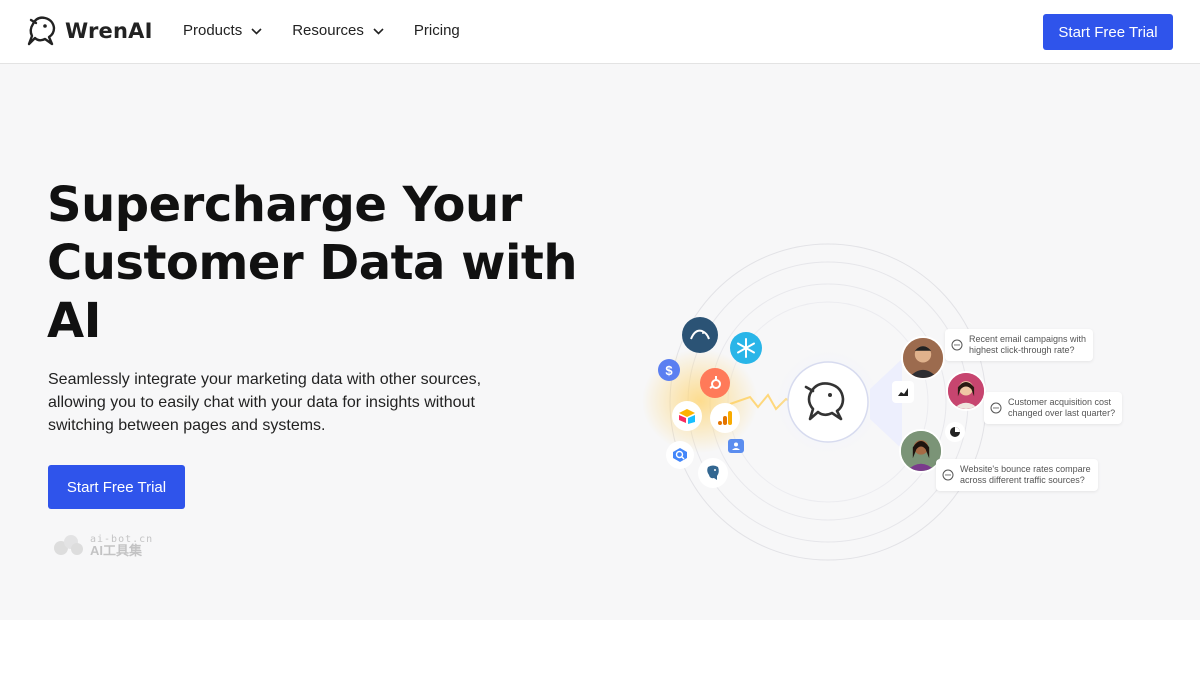 The image size is (1200, 675). Describe the element at coordinates (680, 455) in the screenshot. I see `bigquery-icon` at that location.